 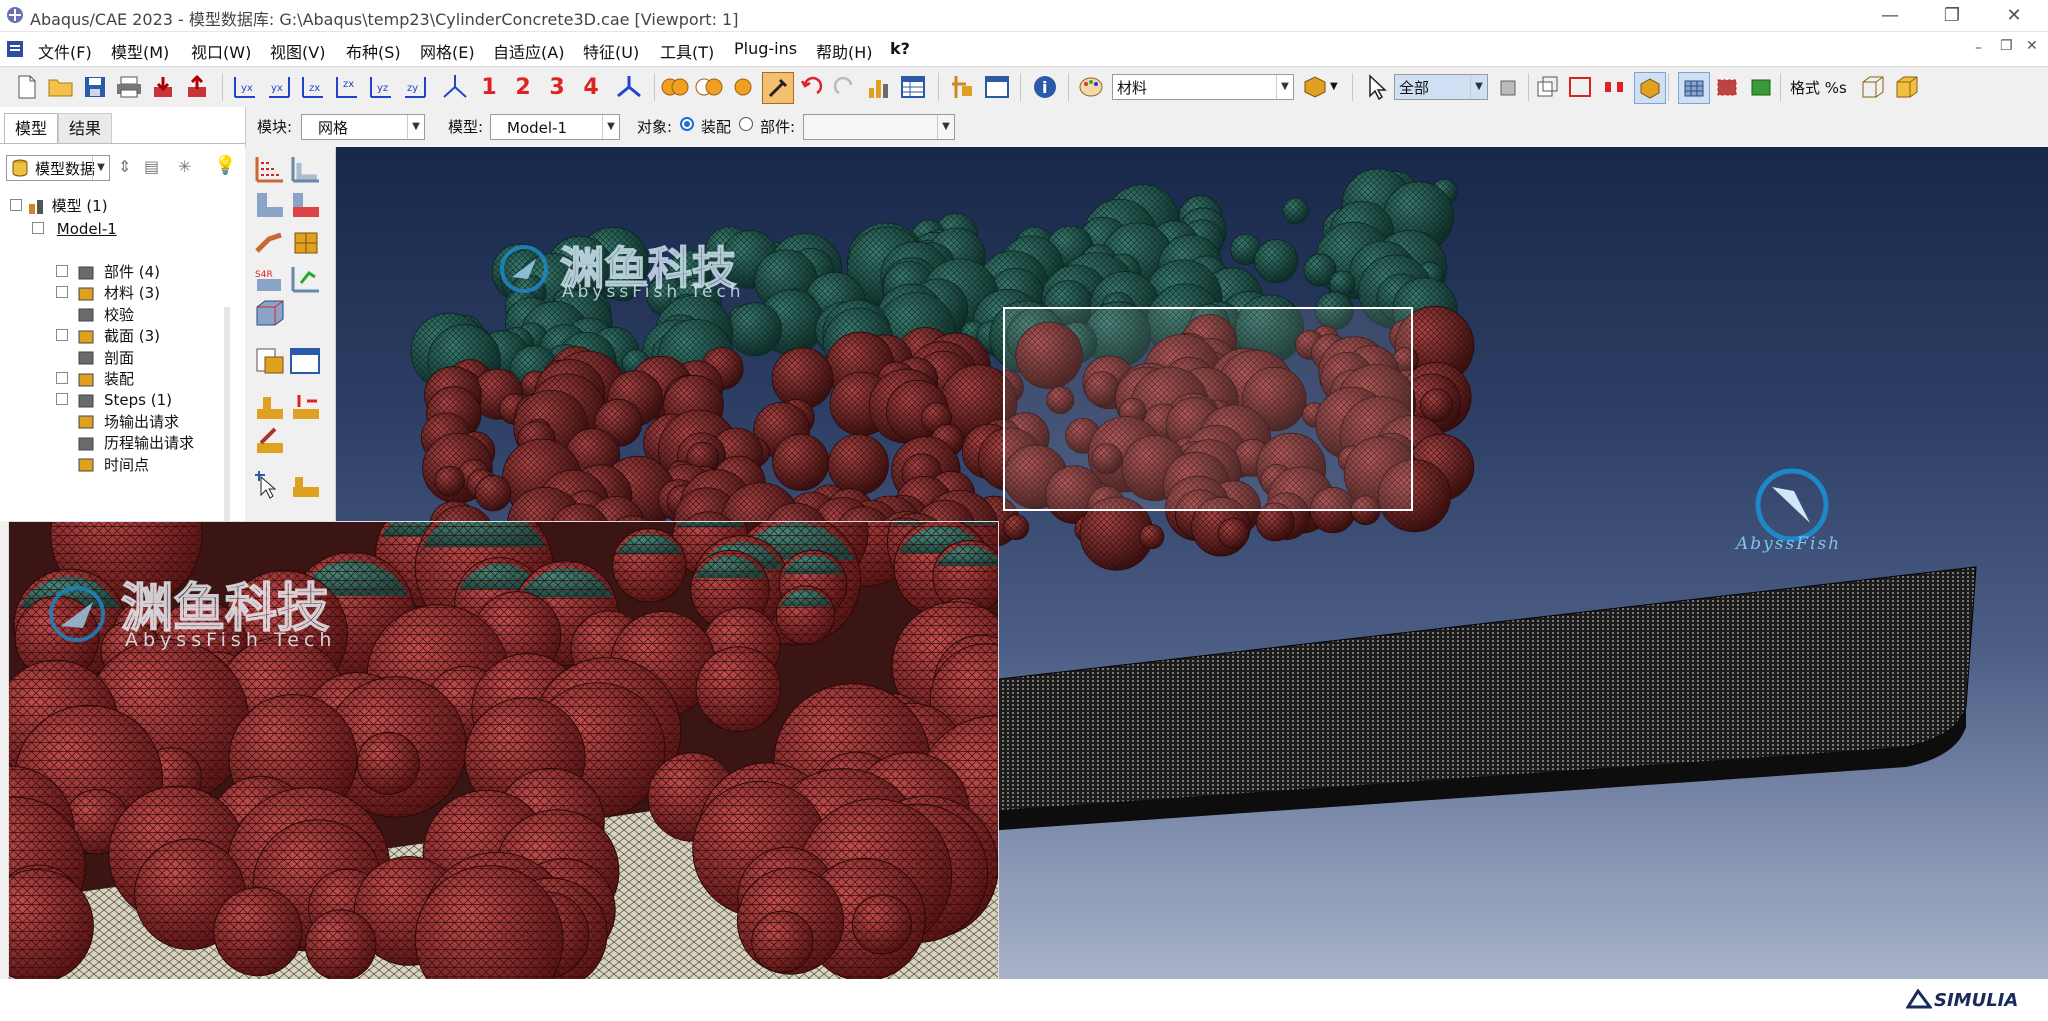 What do you see at coordinates (1890, 15) in the screenshot?
I see `minimize-button: —` at bounding box center [1890, 15].